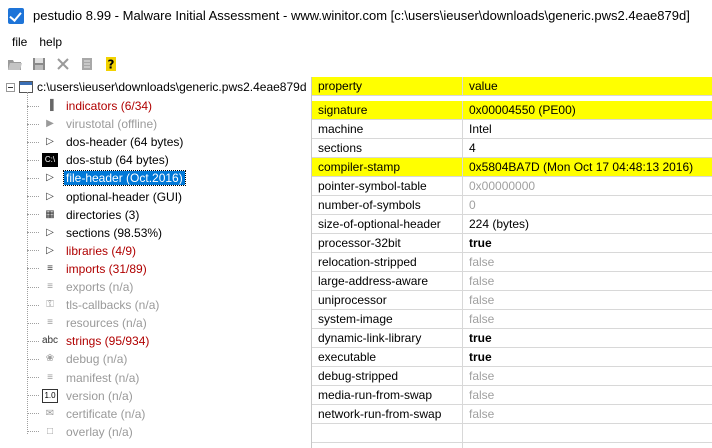 The image size is (712, 448). I want to click on tree-item-label: dos-header (64 bytes), so click(125, 142).